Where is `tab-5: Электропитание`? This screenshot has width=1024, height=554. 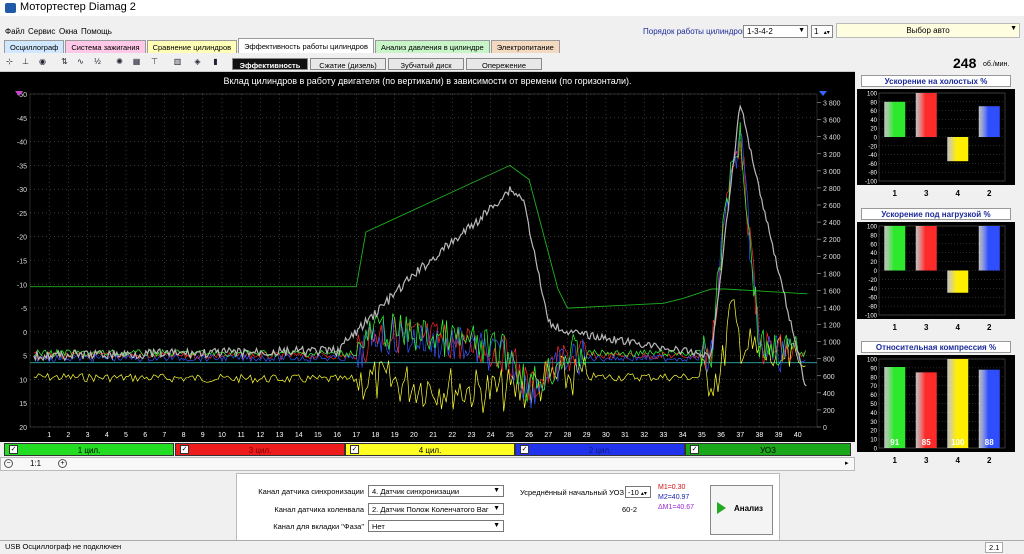 tab-5: Электропитание is located at coordinates (525, 46).